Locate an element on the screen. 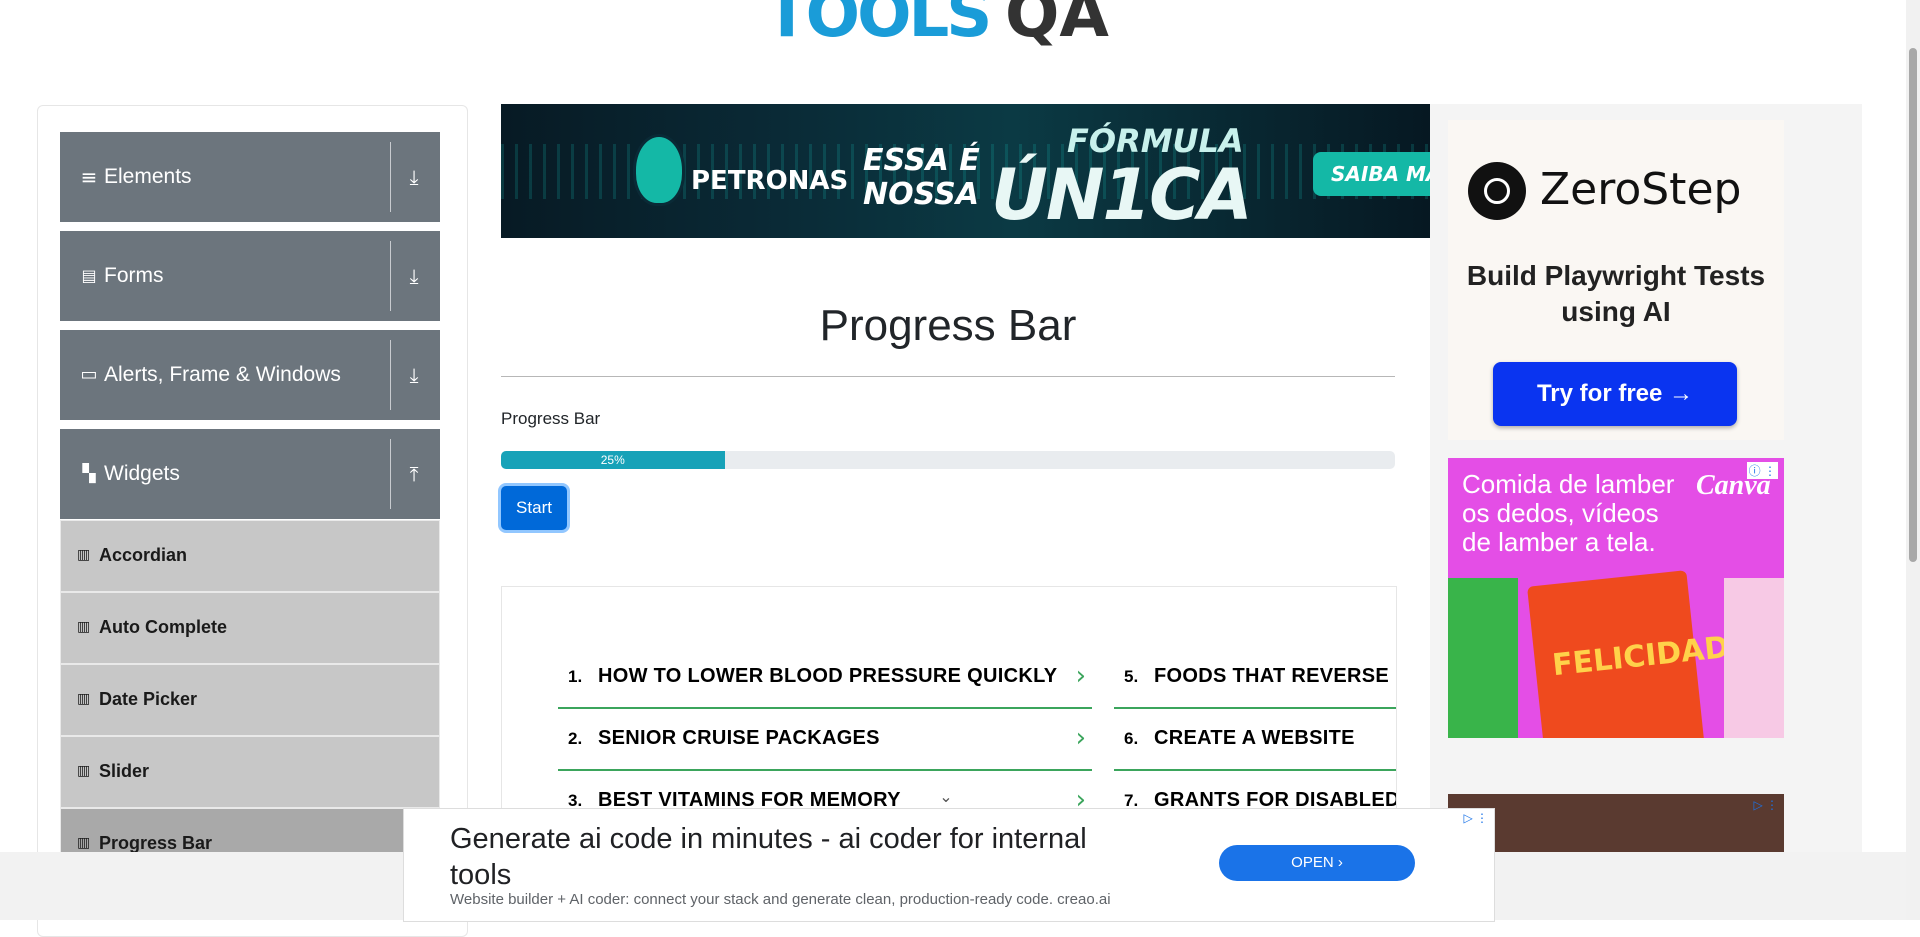 The height and width of the screenshot is (937, 1920). page-title: Progress Bar is located at coordinates (948, 325).